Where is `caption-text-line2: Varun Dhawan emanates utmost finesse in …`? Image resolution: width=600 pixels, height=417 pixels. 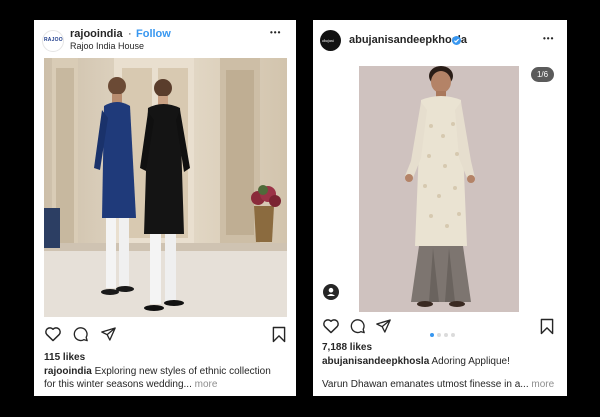
caption-text-line2: Varun Dhawan emanates utmost finesse in … is located at coordinates (425, 384).